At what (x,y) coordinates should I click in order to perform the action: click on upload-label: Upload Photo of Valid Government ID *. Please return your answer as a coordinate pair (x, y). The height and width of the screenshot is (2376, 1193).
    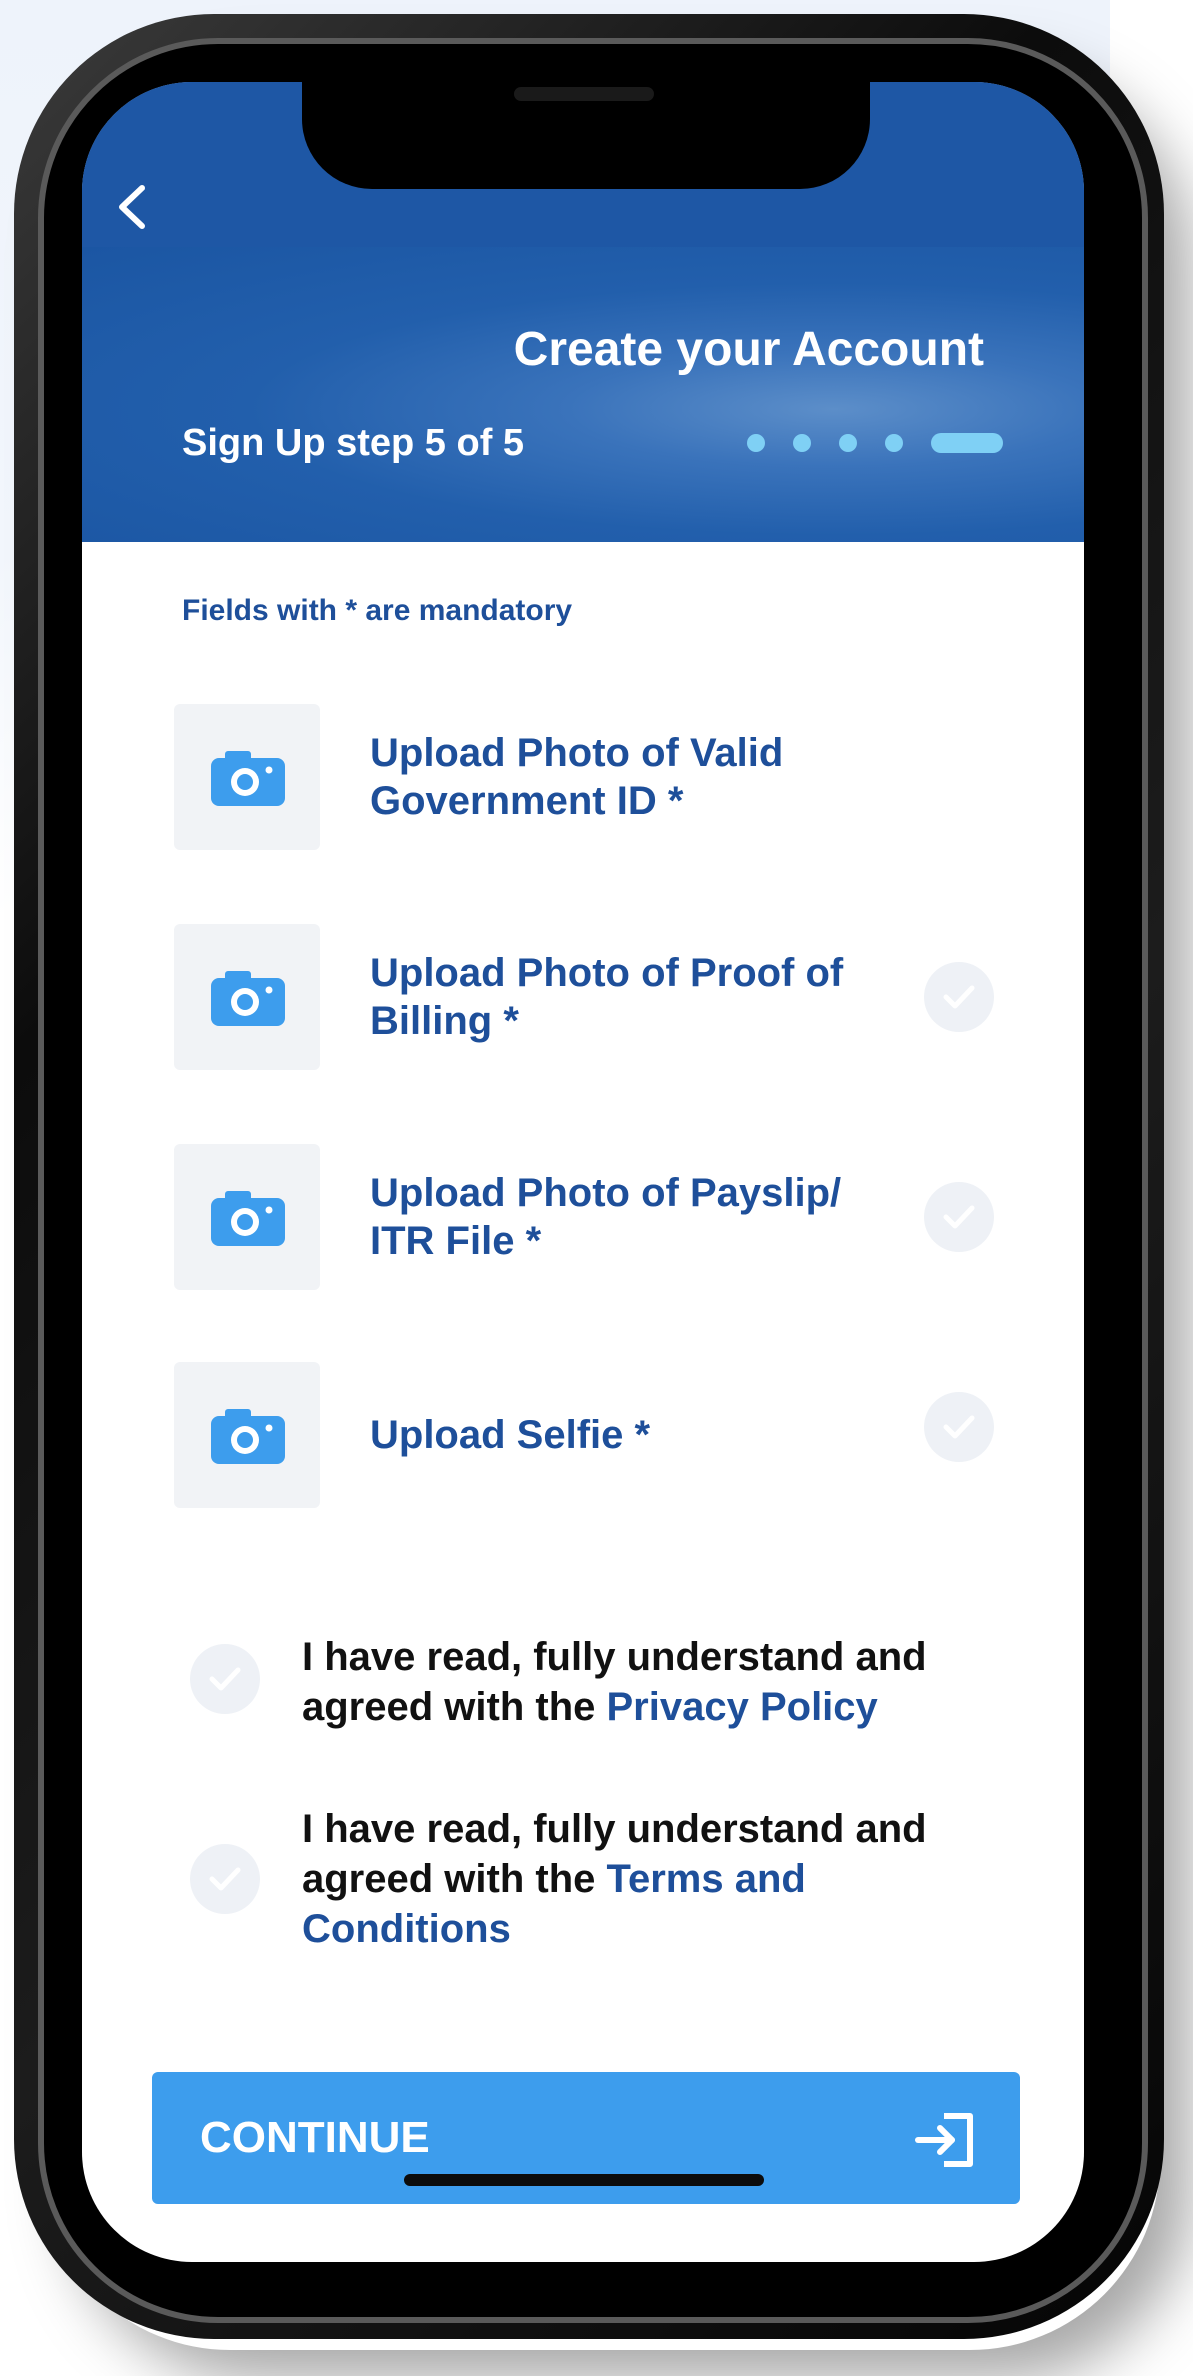
    Looking at the image, I should click on (640, 777).